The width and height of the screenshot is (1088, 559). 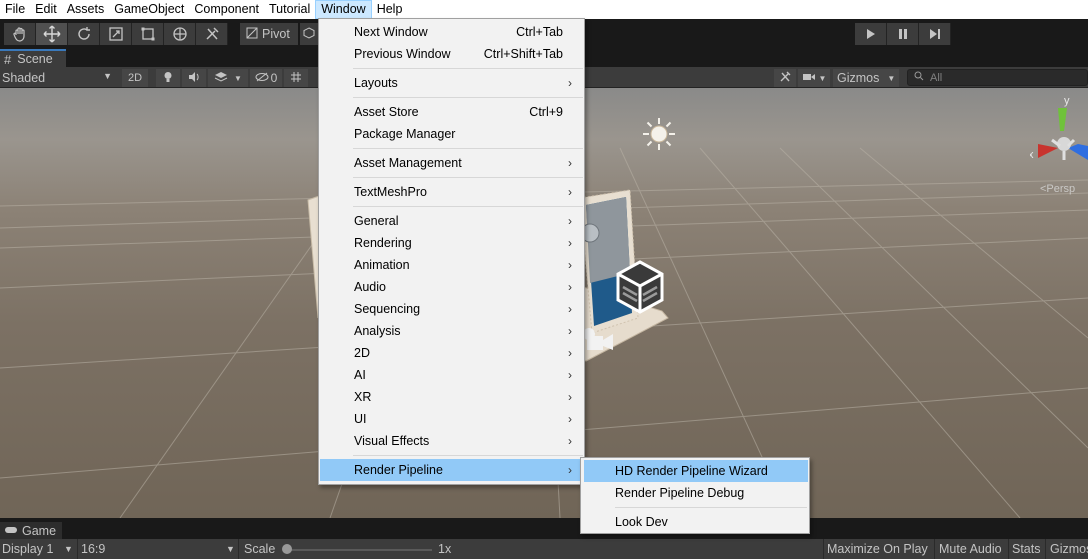 I want to click on custom-tool-icon, so click(x=212, y=34).